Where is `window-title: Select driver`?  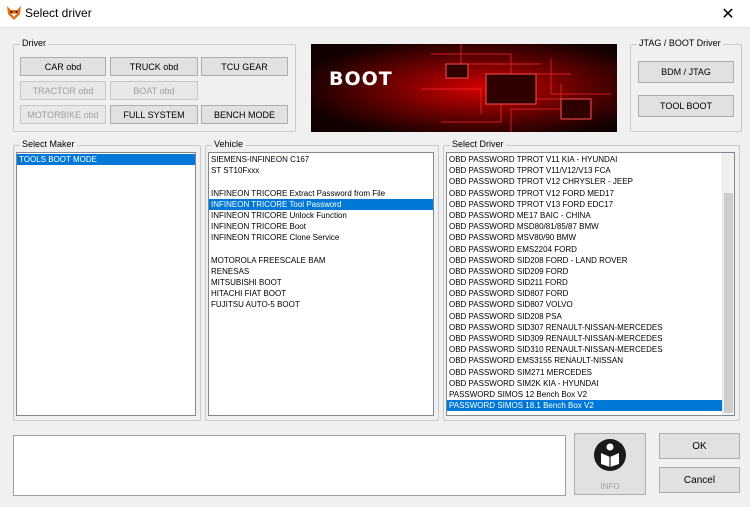 window-title: Select driver is located at coordinates (58, 13).